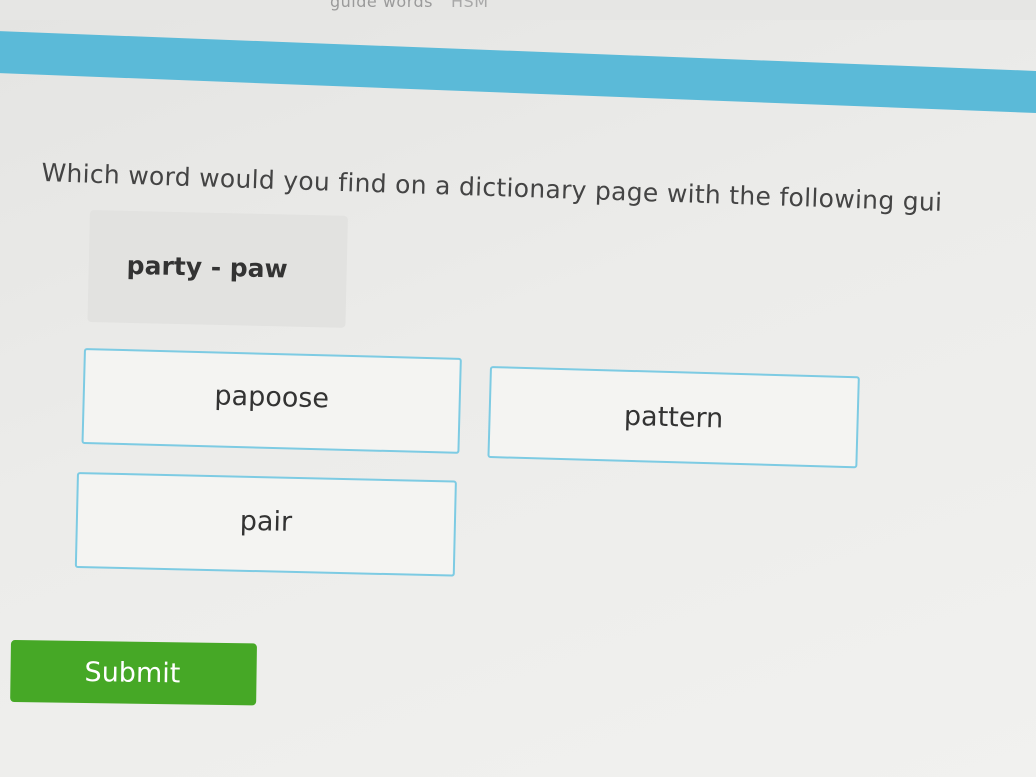 This screenshot has height=777, width=1036. I want to click on answer-option-papoose: papoose, so click(271, 401).